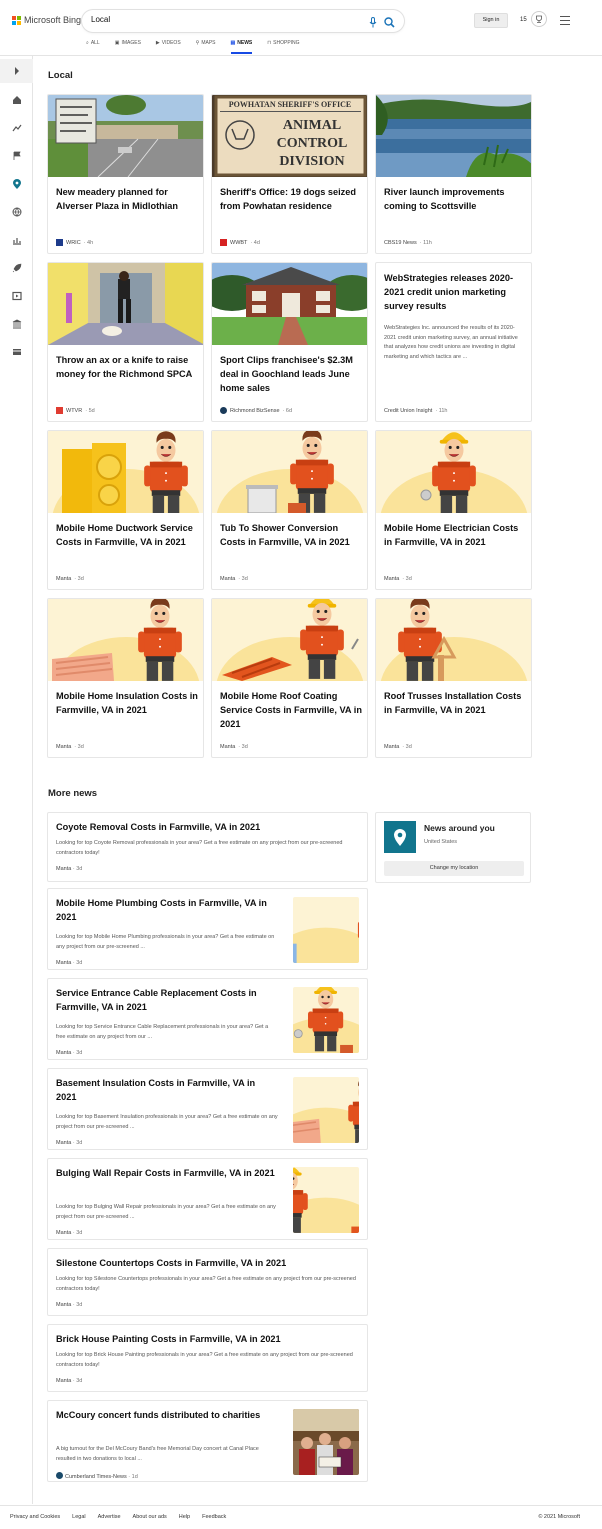 This screenshot has width=602, height=1529. Describe the element at coordinates (16, 324) in the screenshot. I see `sidebar-item-politics` at that location.